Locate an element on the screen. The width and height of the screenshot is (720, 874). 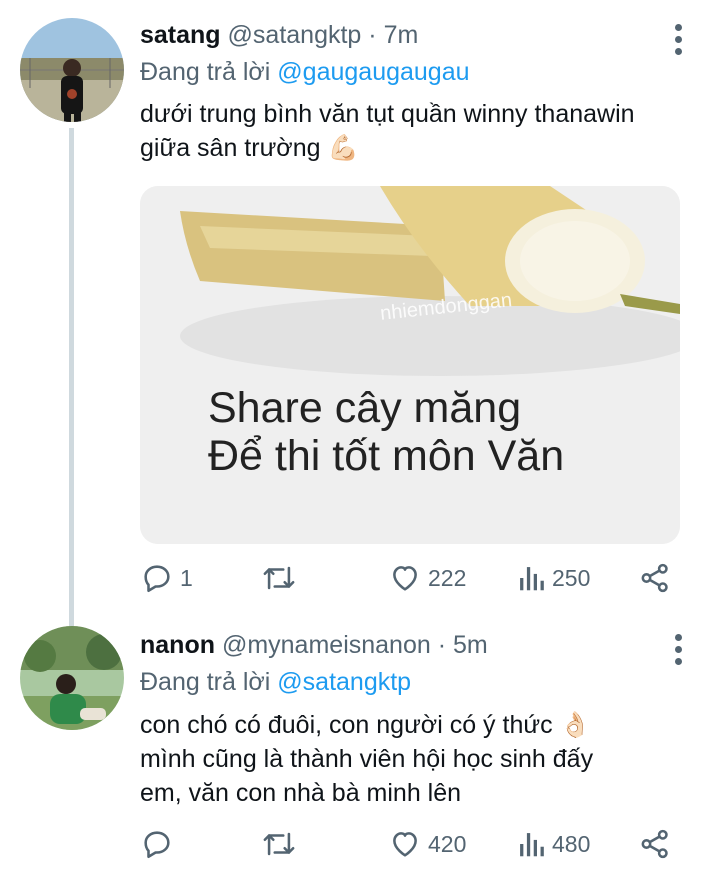
image-caption-line: Để thi tốt môn Văn is located at coordinates (386, 456).